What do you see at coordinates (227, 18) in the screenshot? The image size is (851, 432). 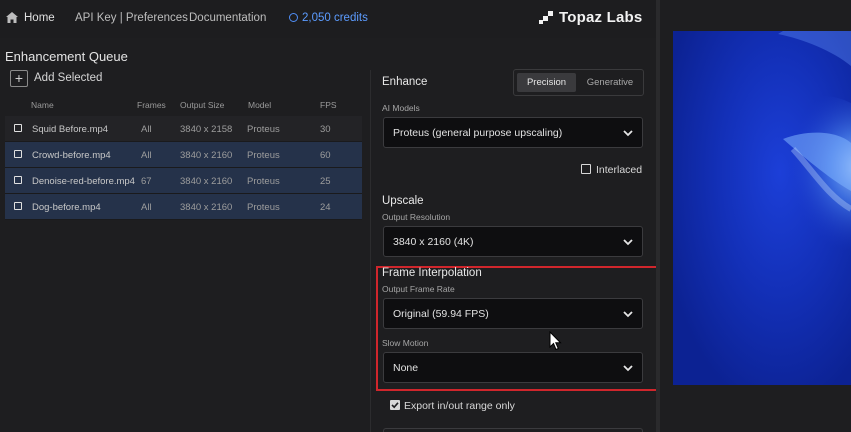 I see `nav-documentation: Documentation` at bounding box center [227, 18].